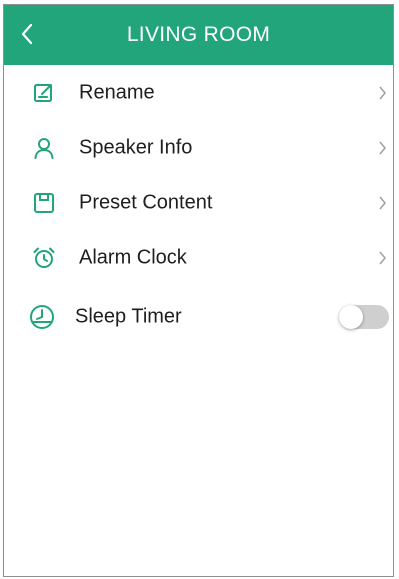 The height and width of the screenshot is (579, 399). What do you see at coordinates (117, 92) in the screenshot?
I see `menu-item-label: Rename` at bounding box center [117, 92].